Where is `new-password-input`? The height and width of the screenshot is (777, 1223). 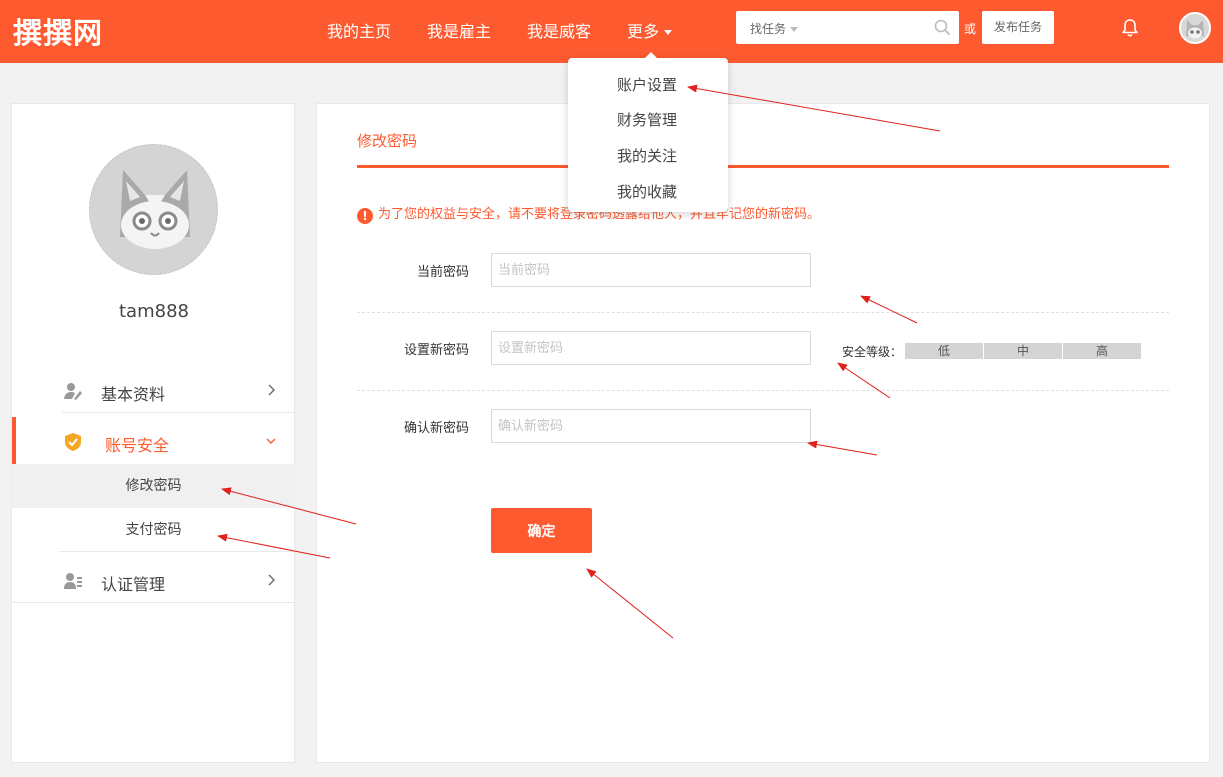 new-password-input is located at coordinates (651, 348).